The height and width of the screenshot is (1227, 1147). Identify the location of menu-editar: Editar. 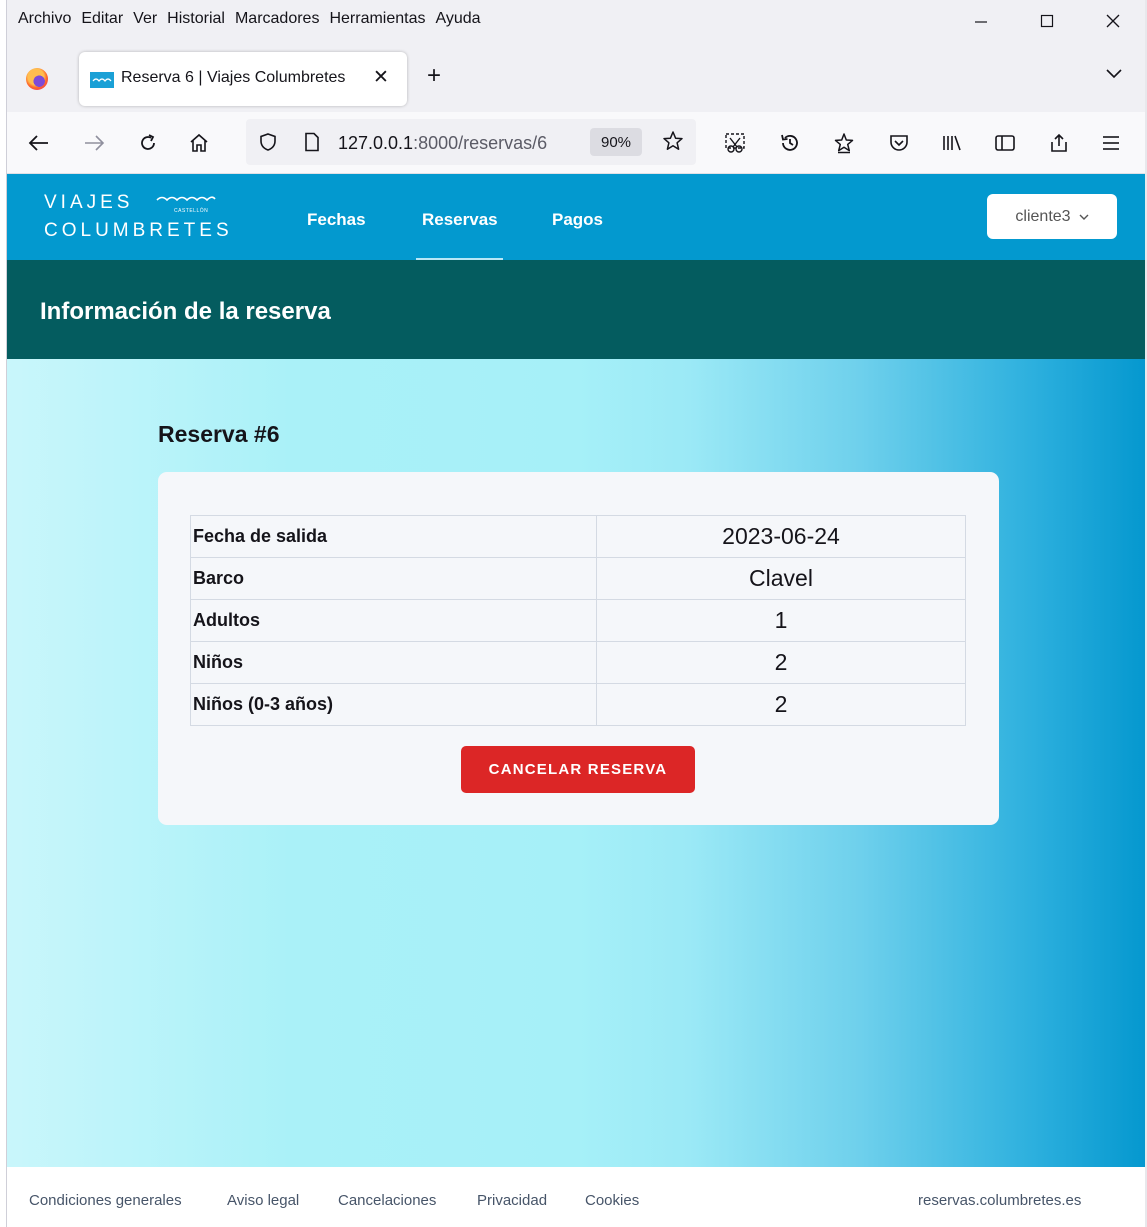
(102, 19).